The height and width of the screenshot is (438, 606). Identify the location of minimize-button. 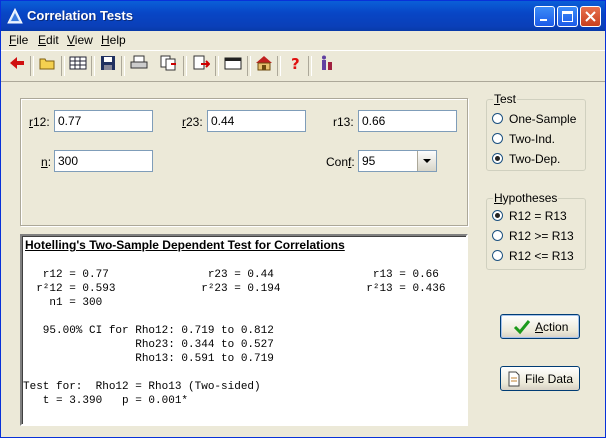
(544, 16).